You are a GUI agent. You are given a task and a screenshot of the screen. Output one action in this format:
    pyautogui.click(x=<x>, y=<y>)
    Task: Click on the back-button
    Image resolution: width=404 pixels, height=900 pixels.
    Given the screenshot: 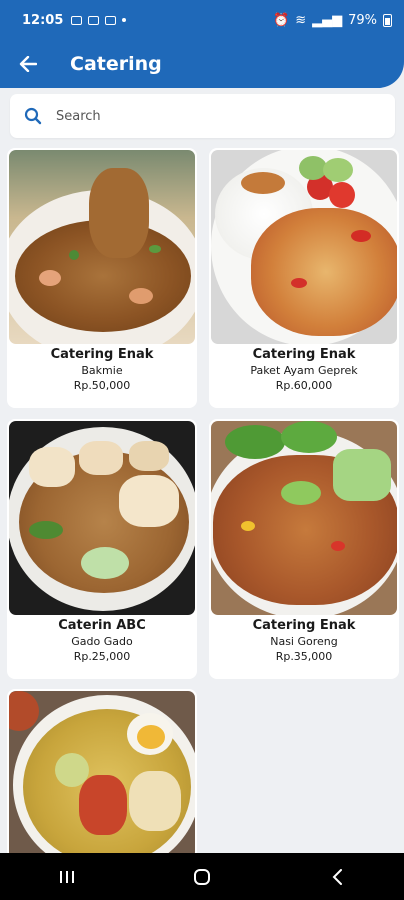 What is the action you would take?
    pyautogui.click(x=28, y=64)
    